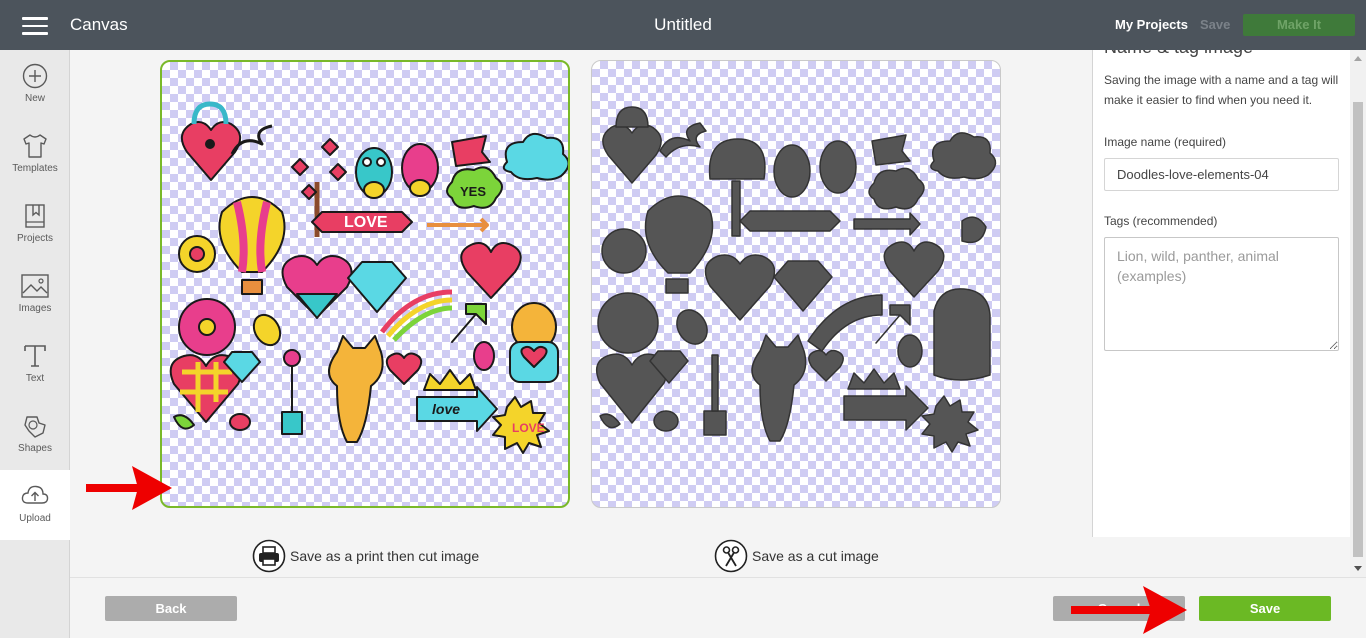 The width and height of the screenshot is (1366, 638). Describe the element at coordinates (446, 409) in the screenshot. I see `svg-text: love` at that location.